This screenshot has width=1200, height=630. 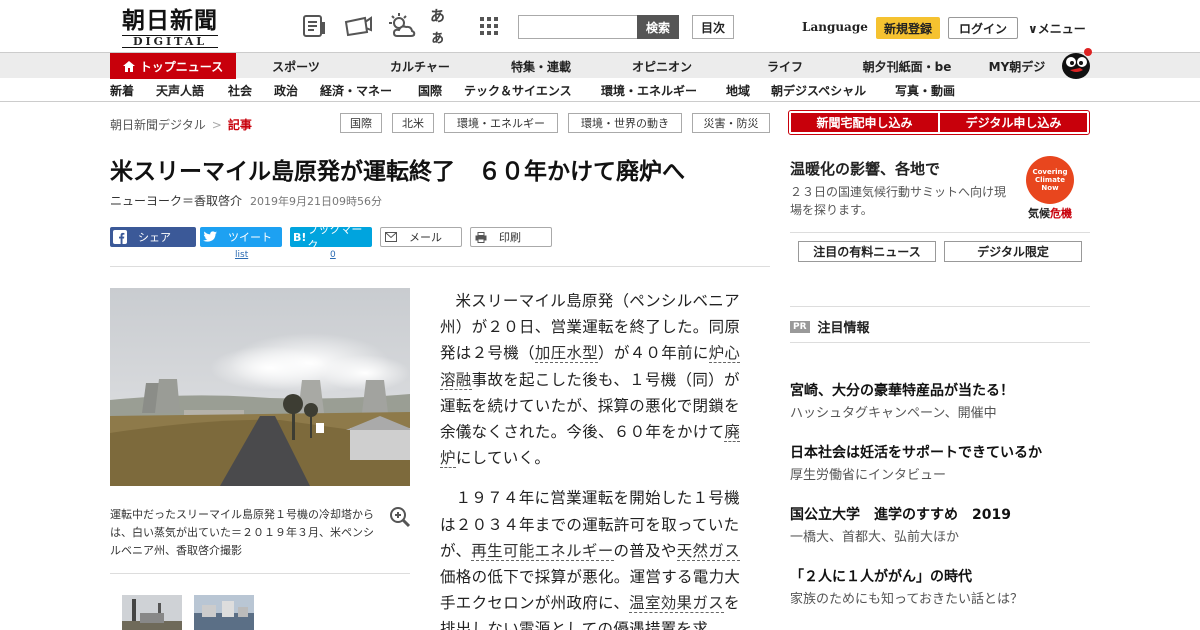 What do you see at coordinates (181, 66) in the screenshot?
I see `nav-top-news-label: トップニュース` at bounding box center [181, 66].